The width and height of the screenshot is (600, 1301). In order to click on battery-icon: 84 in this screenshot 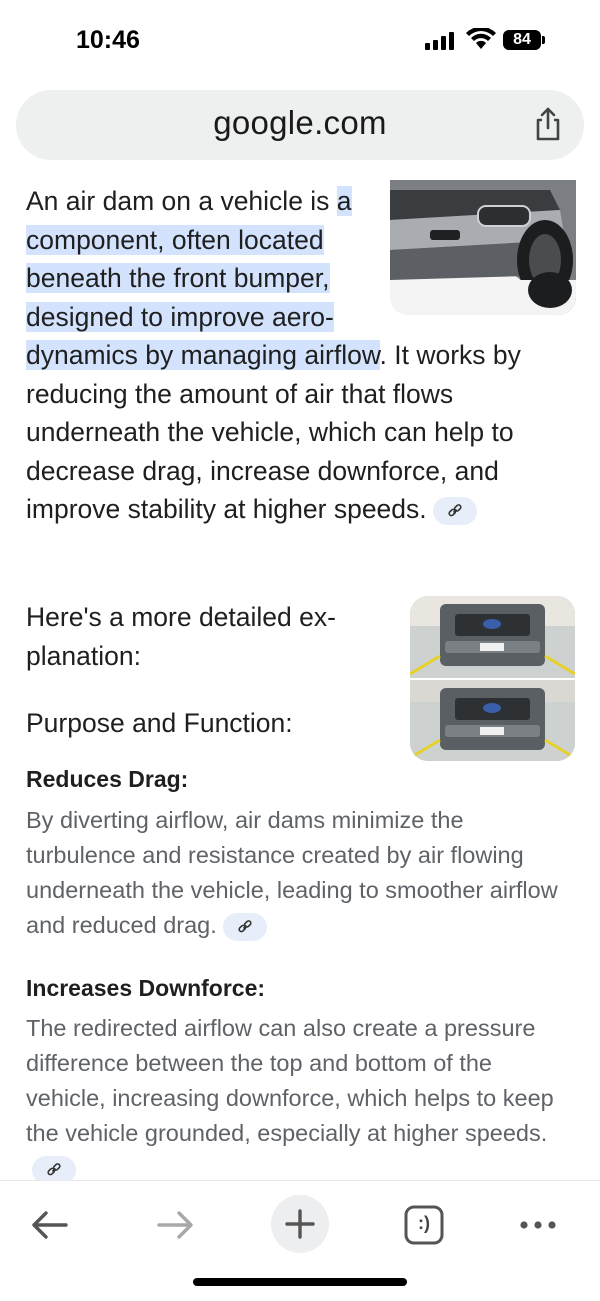, I will do `click(522, 40)`.